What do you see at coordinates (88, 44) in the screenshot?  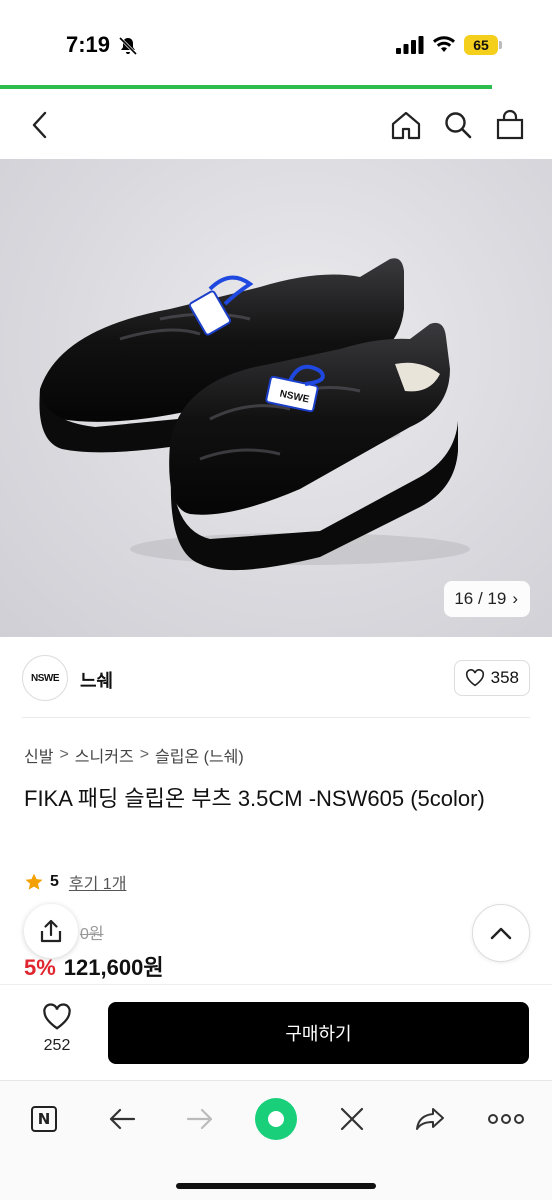 I see `status-time: 7:19` at bounding box center [88, 44].